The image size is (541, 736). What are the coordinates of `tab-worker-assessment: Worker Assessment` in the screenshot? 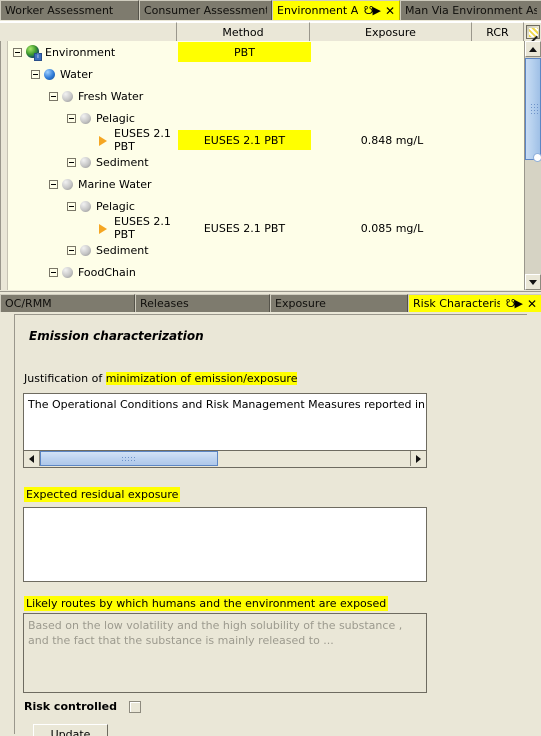 It's located at (69, 10).